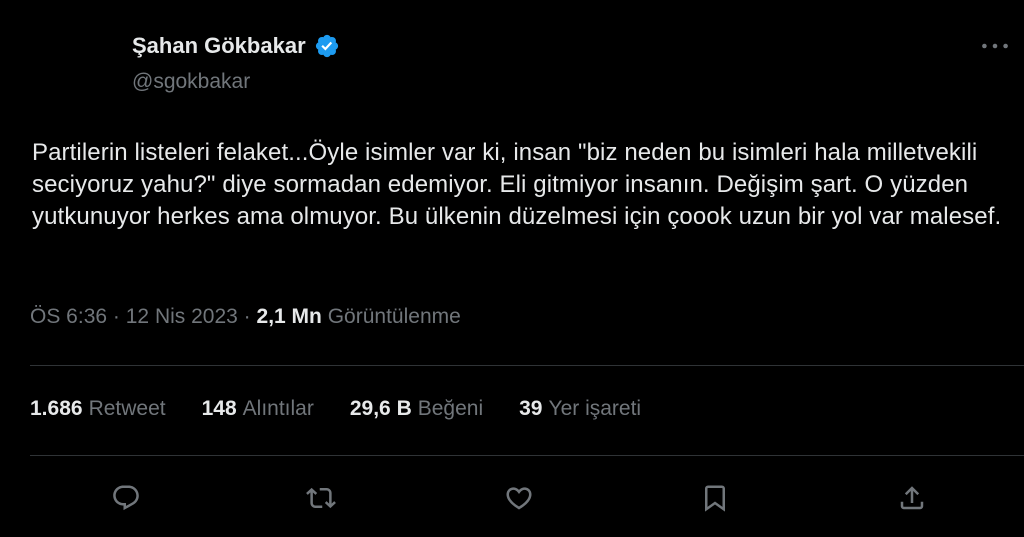 Image resolution: width=1024 pixels, height=537 pixels. I want to click on likes-label: Beğeni, so click(450, 408).